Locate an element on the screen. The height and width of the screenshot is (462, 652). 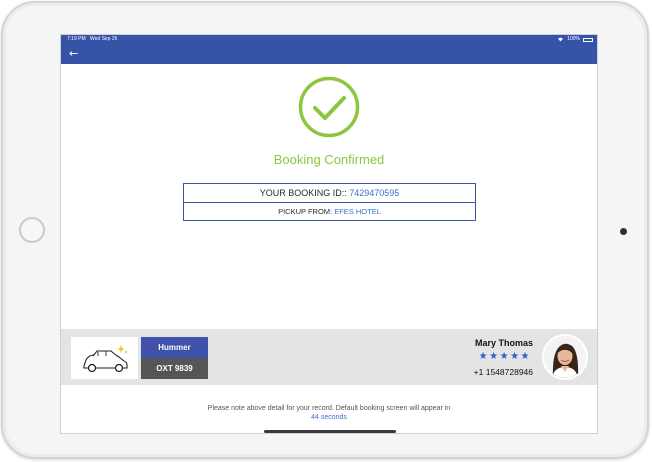
vehicle-image is located at coordinates (104, 358).